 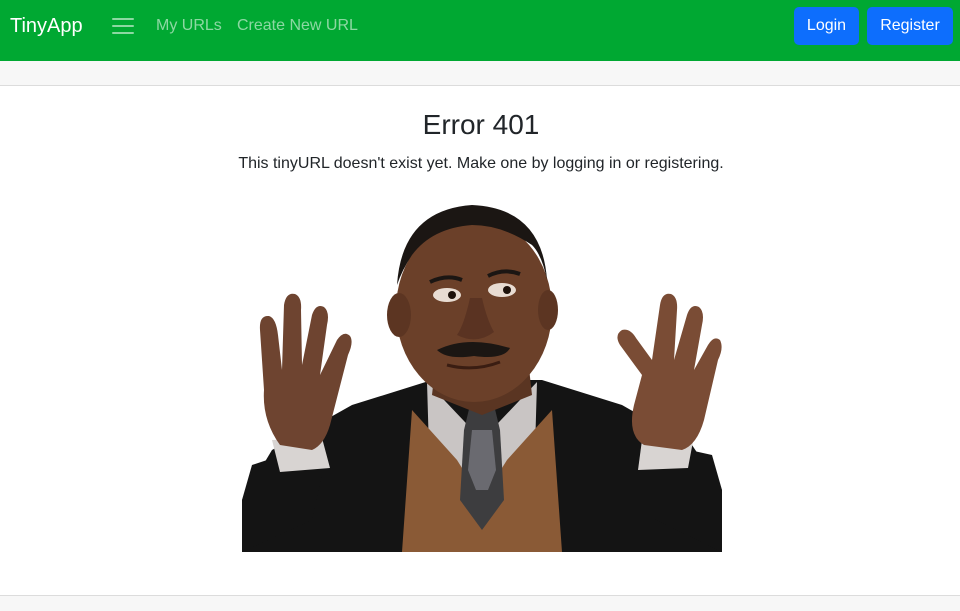 What do you see at coordinates (481, 124) in the screenshot?
I see `page-title: Error 401` at bounding box center [481, 124].